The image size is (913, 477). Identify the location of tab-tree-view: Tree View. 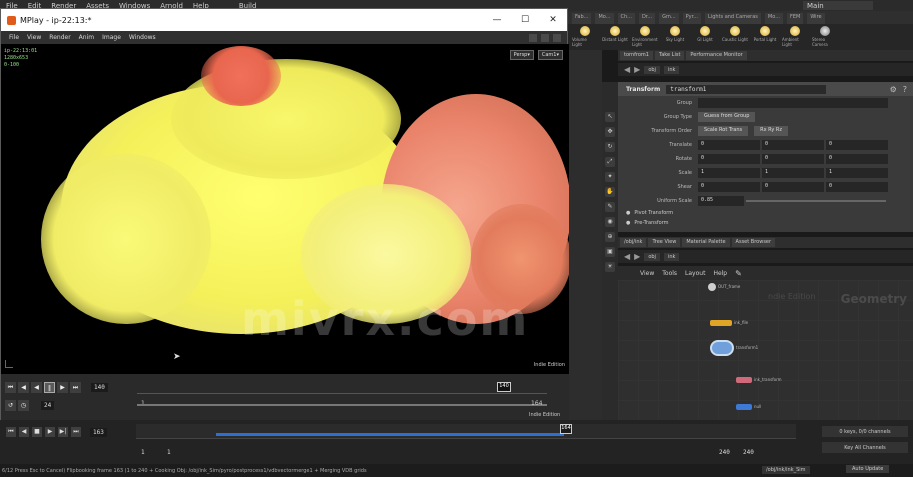
(664, 242).